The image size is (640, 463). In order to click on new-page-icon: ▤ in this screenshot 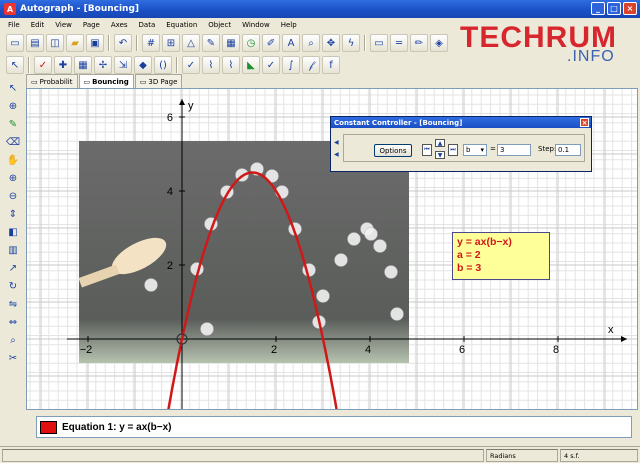, I will do `click(35, 43)`.